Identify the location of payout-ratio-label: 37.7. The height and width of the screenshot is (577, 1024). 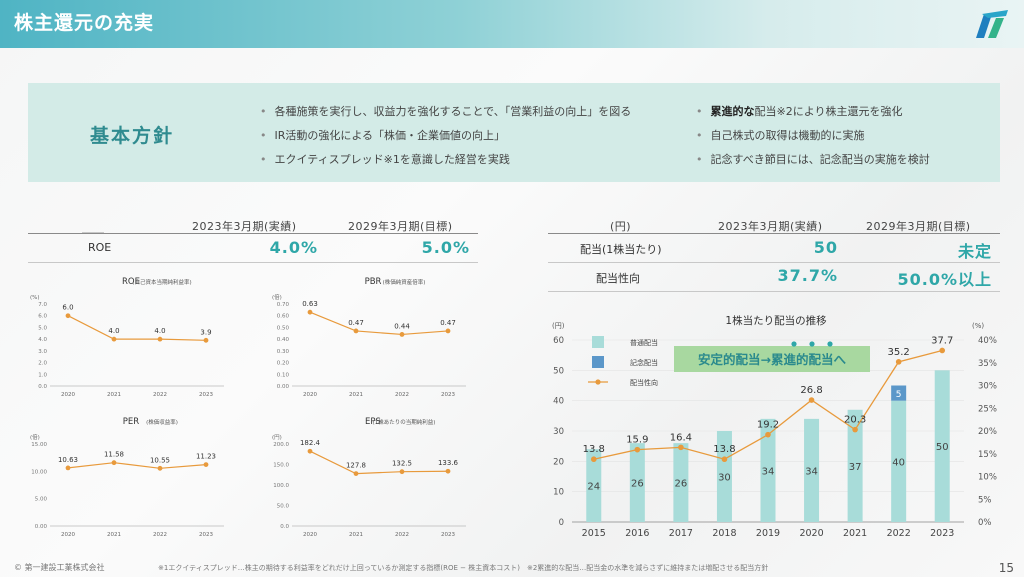
(942, 340).